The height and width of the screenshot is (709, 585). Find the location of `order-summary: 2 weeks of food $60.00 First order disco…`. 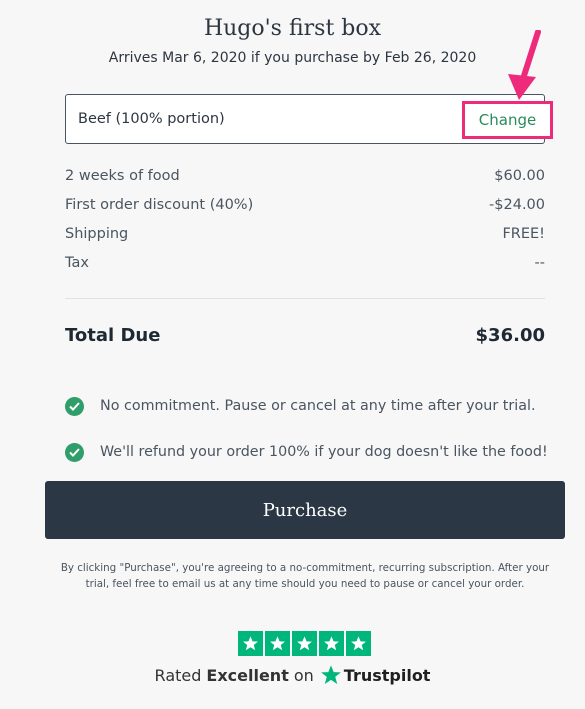

order-summary: 2 weeks of food $60.00 First order disco… is located at coordinates (305, 226).